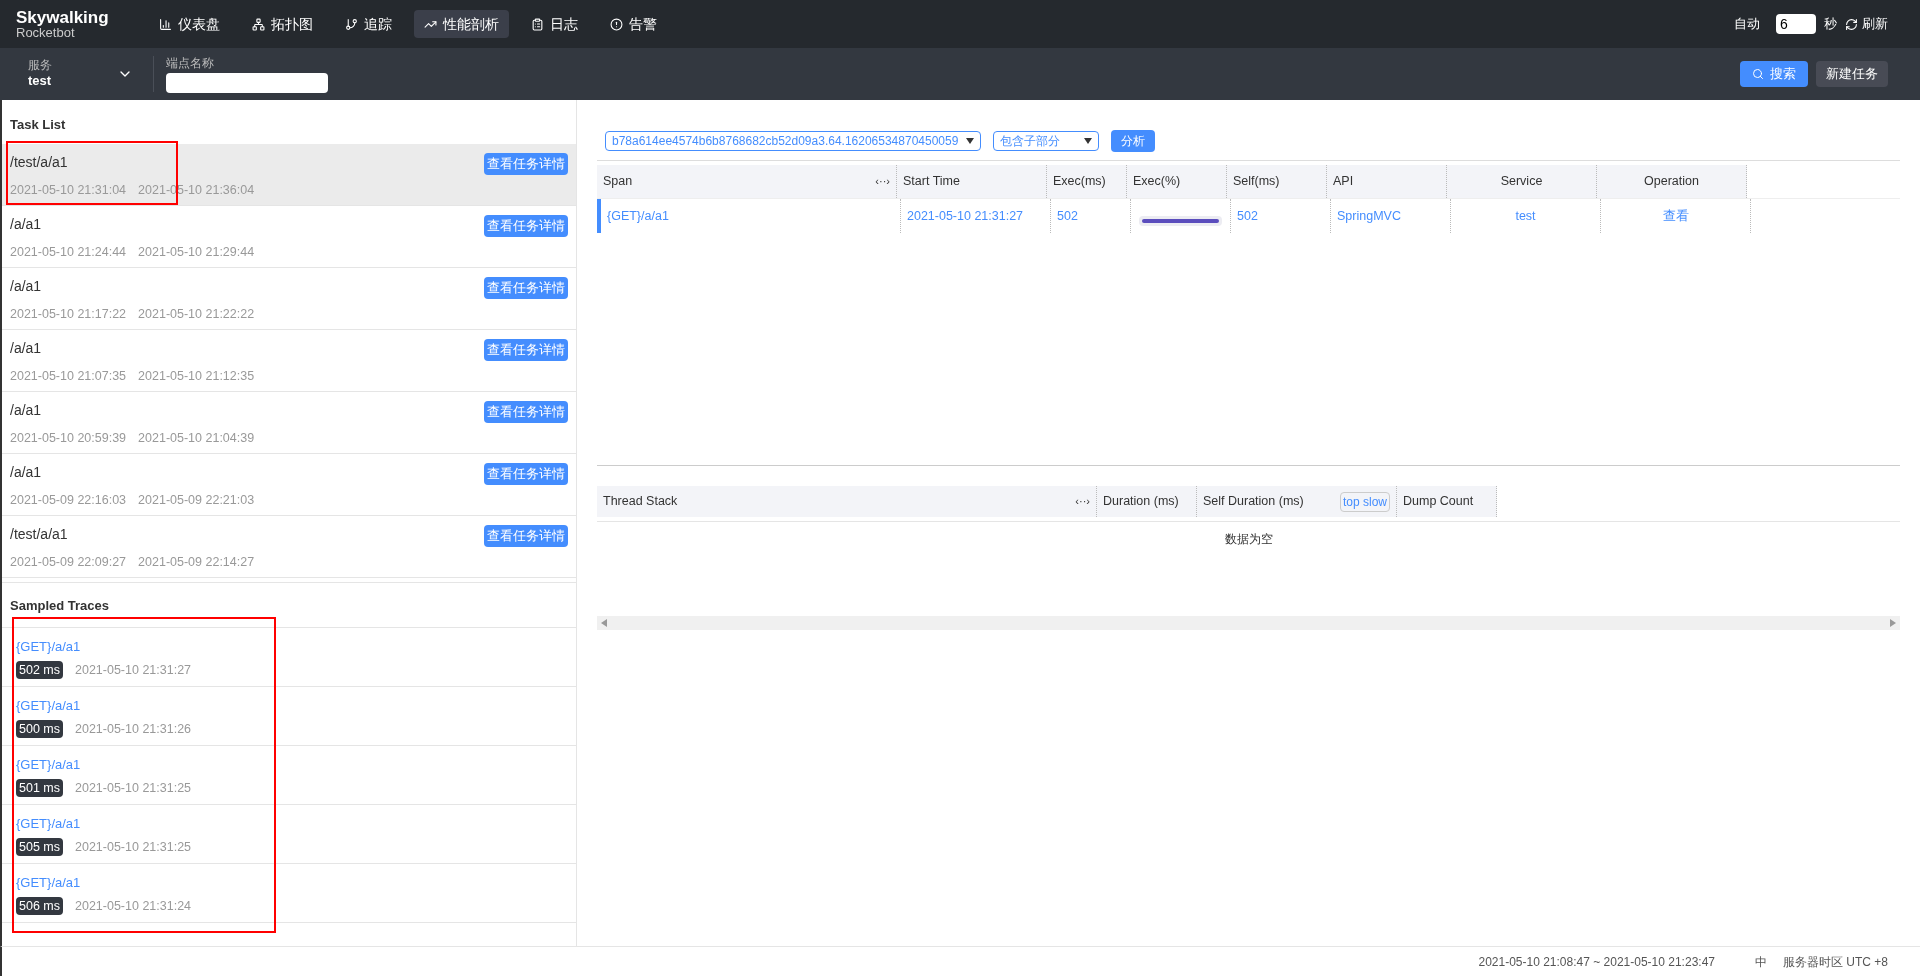 This screenshot has height=976, width=1920. Describe the element at coordinates (196, 500) in the screenshot. I see `task-end-time: 2021-05-09 22:21:03` at that location.